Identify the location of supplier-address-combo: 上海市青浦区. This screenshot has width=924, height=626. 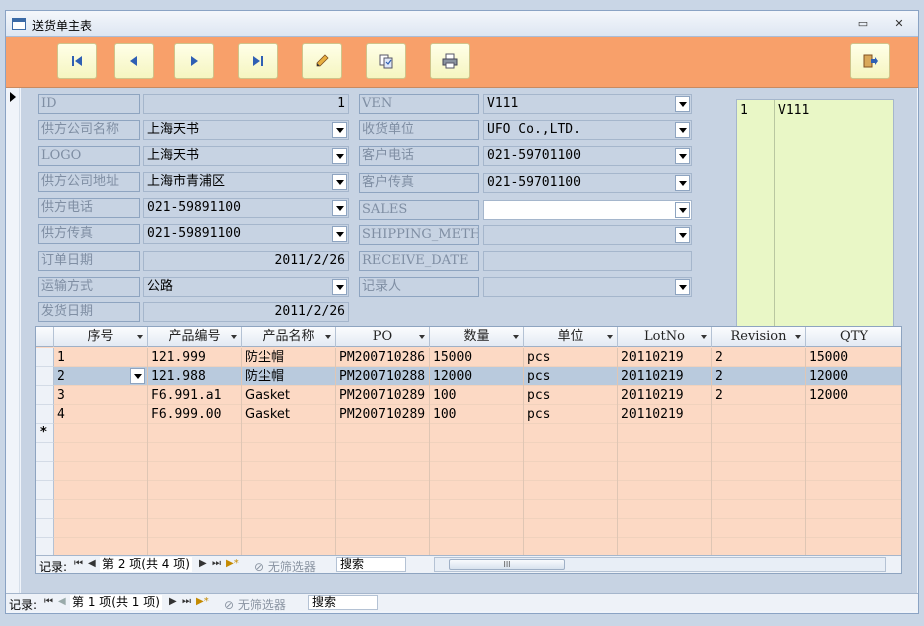
(246, 182).